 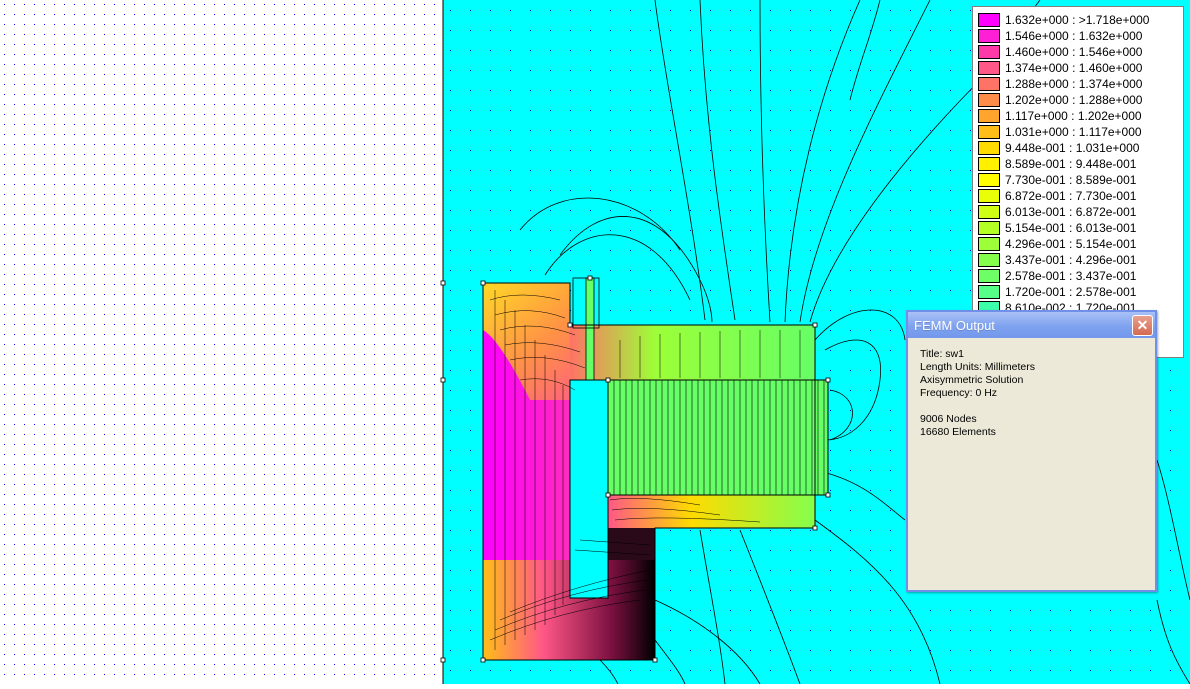 What do you see at coordinates (1071, 196) in the screenshot?
I see `legend-label: 6.872e-001 : 7.730e-001` at bounding box center [1071, 196].